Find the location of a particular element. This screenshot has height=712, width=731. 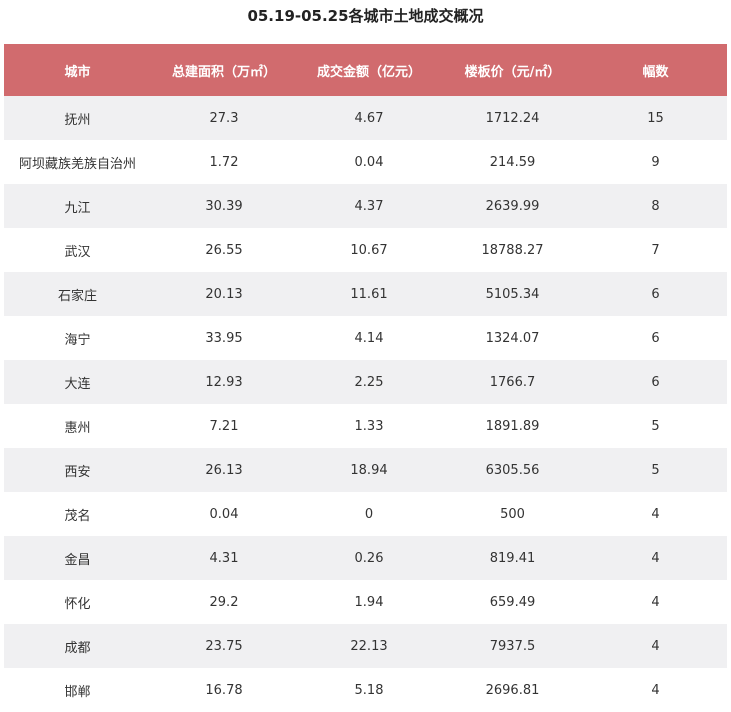

header-city: 城市 is located at coordinates (77, 70).